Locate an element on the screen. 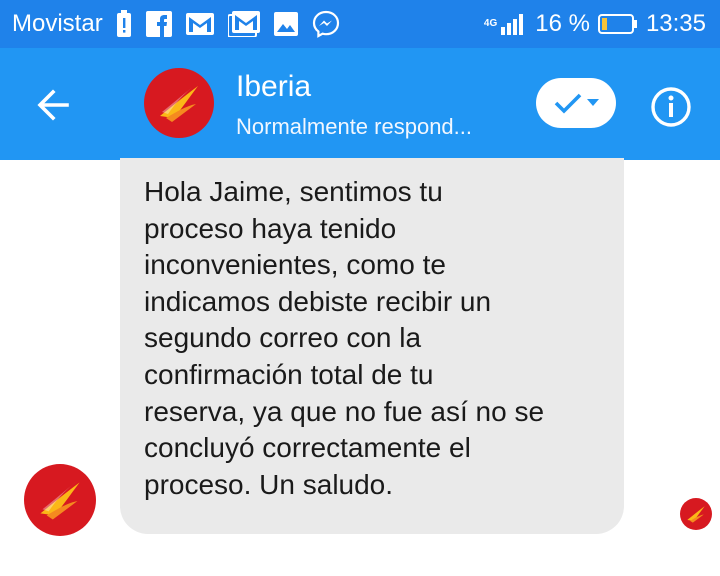  messenger-icon is located at coordinates (326, 24).